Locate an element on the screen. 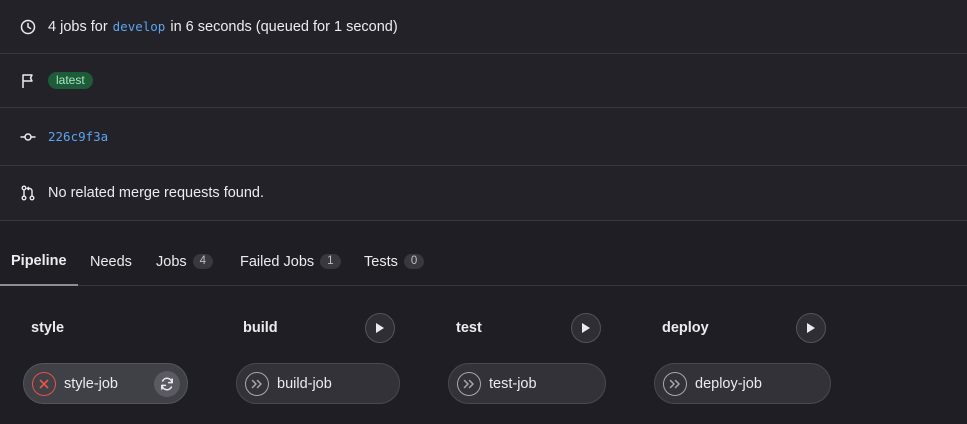 This screenshot has height=424, width=967. job-build: build-job is located at coordinates (318, 383).